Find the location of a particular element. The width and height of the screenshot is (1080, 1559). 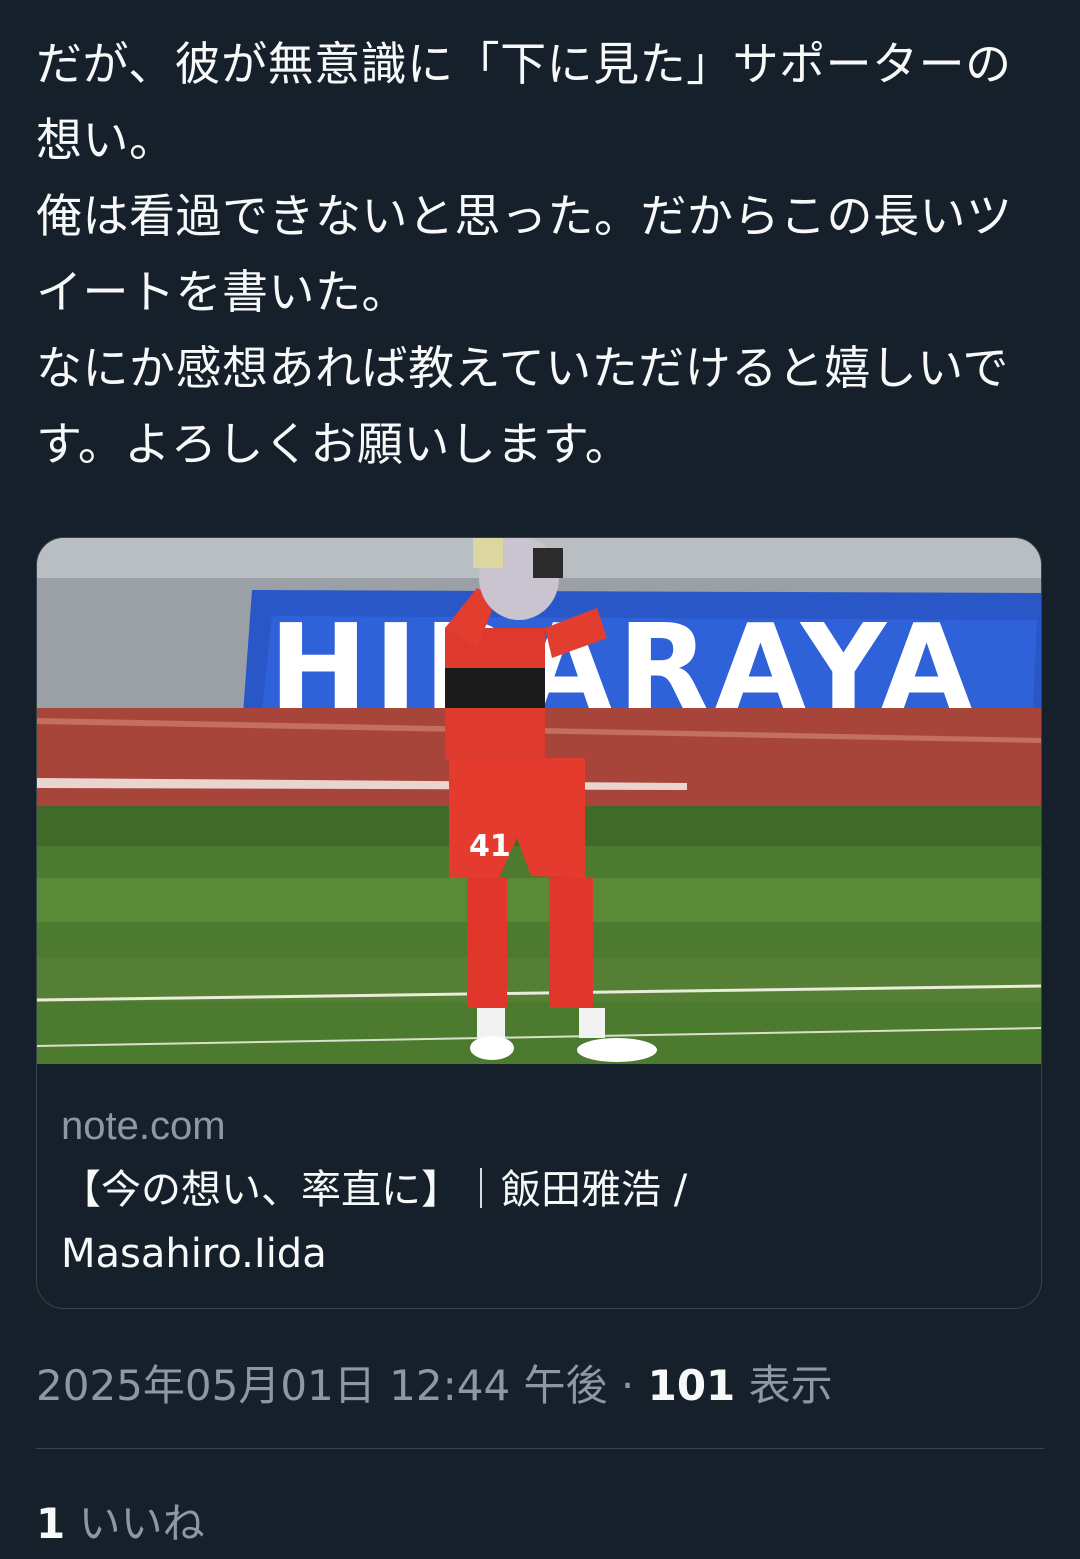

tweet-meta: 2025年05月01日 12:44 午後 · 101 表示 is located at coordinates (434, 1382).